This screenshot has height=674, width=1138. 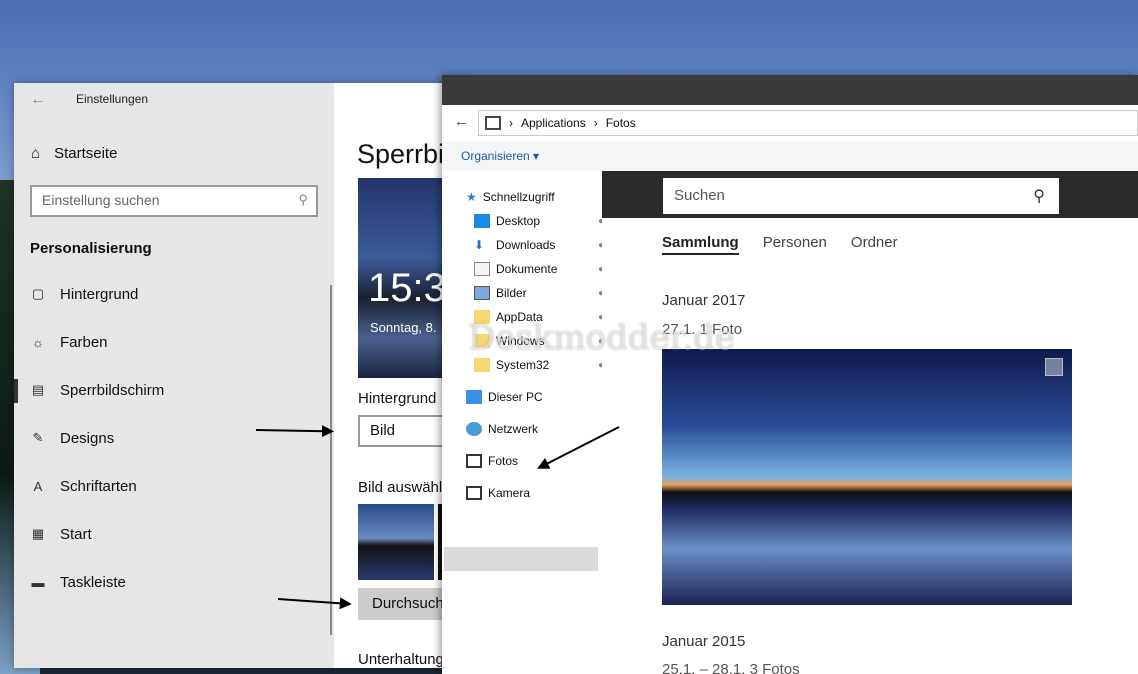 I want to click on tab-ordner: Ordner, so click(x=874, y=244).